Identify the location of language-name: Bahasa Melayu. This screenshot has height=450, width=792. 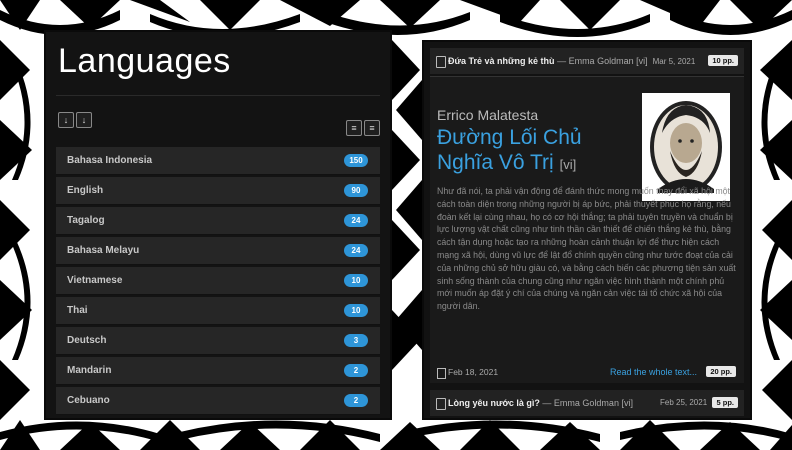
(103, 250).